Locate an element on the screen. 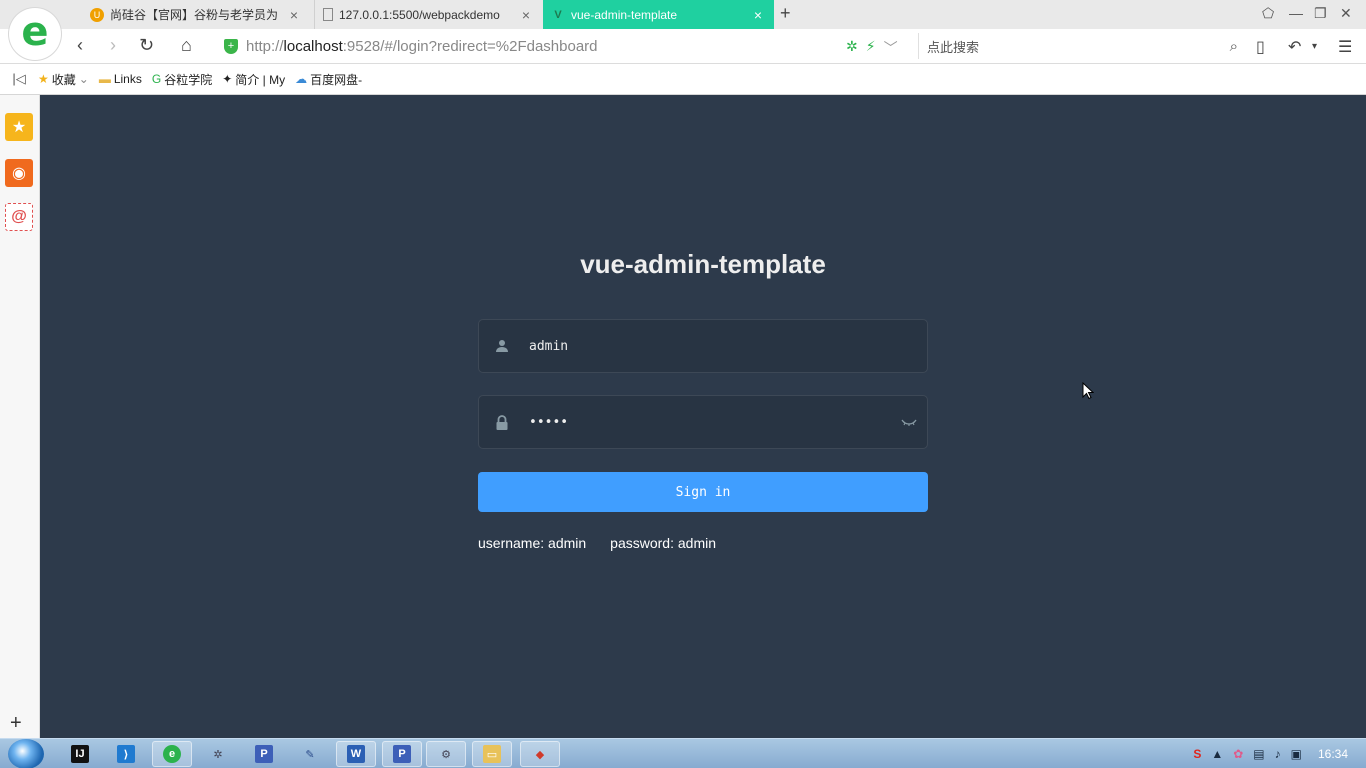 The height and width of the screenshot is (768, 1366). app-icon: ◆ is located at coordinates (540, 754).